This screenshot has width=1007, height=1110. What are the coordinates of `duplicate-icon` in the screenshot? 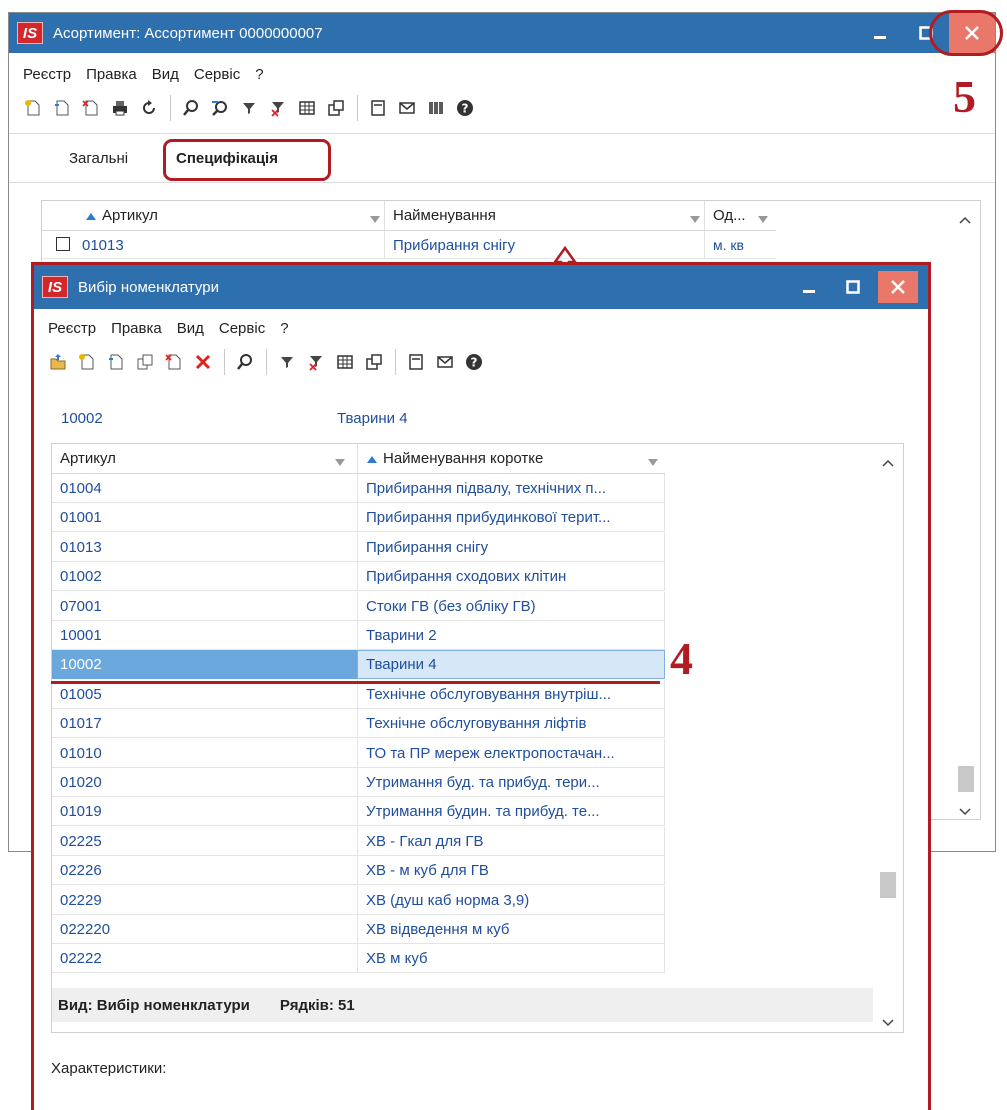 It's located at (144, 362).